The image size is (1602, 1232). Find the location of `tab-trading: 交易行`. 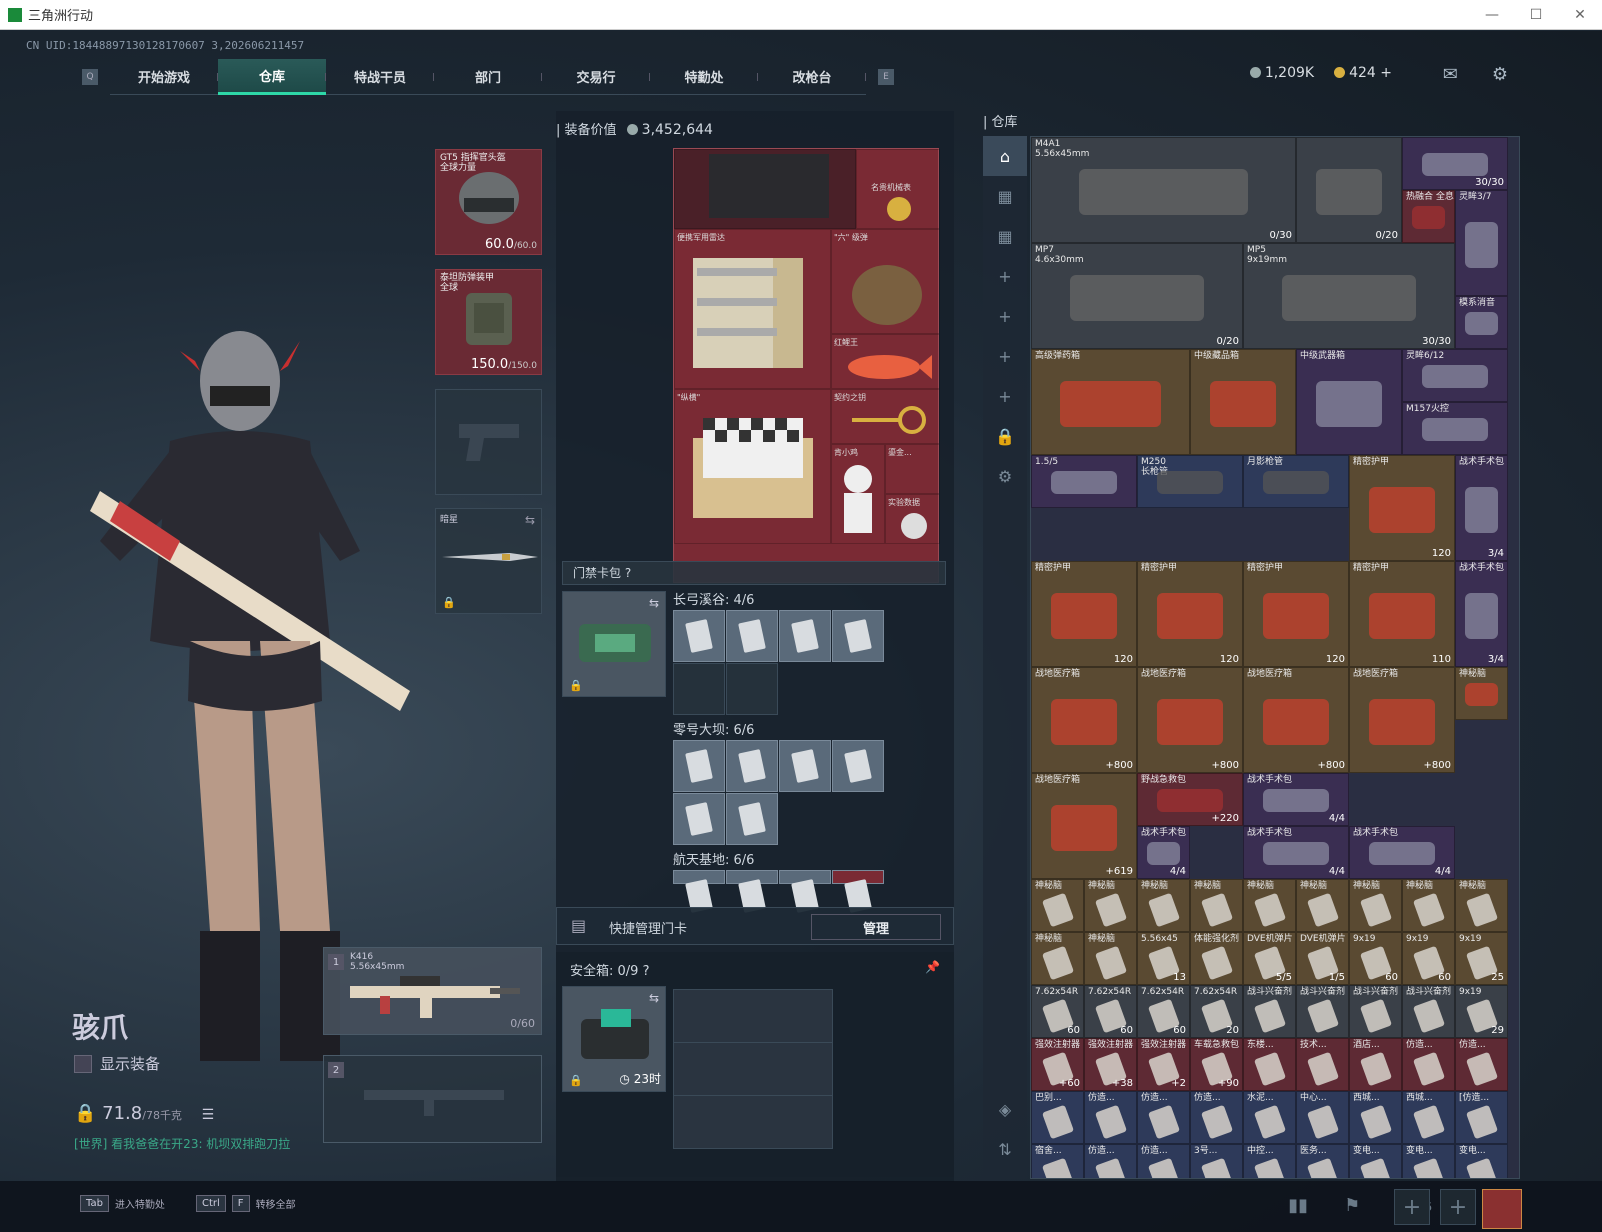

tab-trading: 交易行 is located at coordinates (596, 77).